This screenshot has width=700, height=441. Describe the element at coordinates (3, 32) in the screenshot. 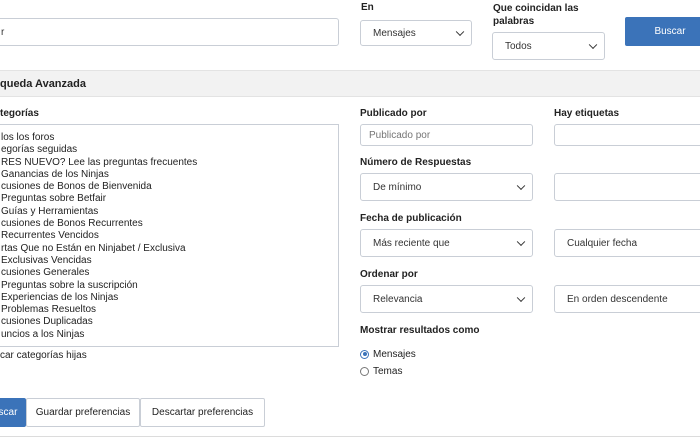

I see `search-input-value: r` at that location.